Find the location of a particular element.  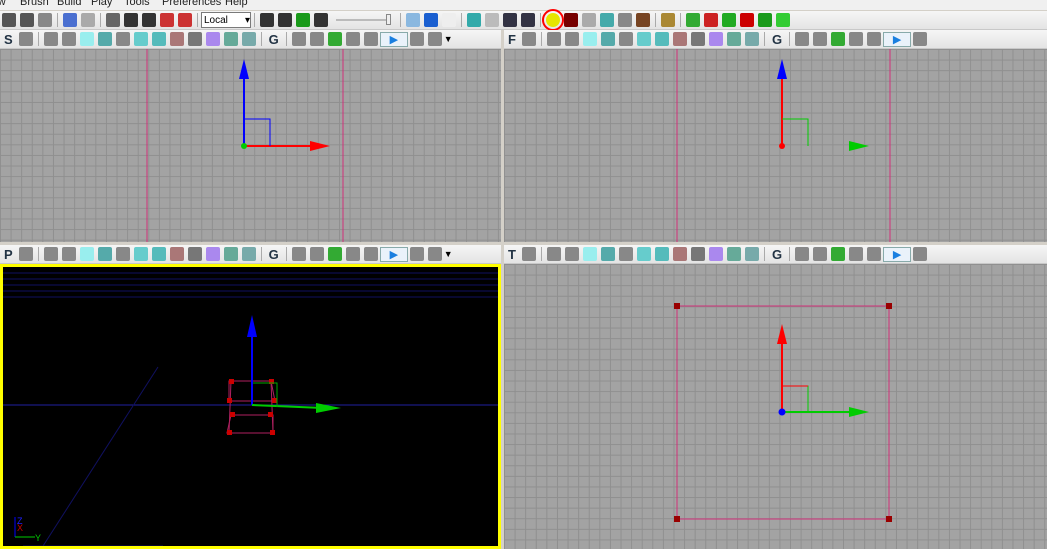

menu-view: View is located at coordinates (3, 4).